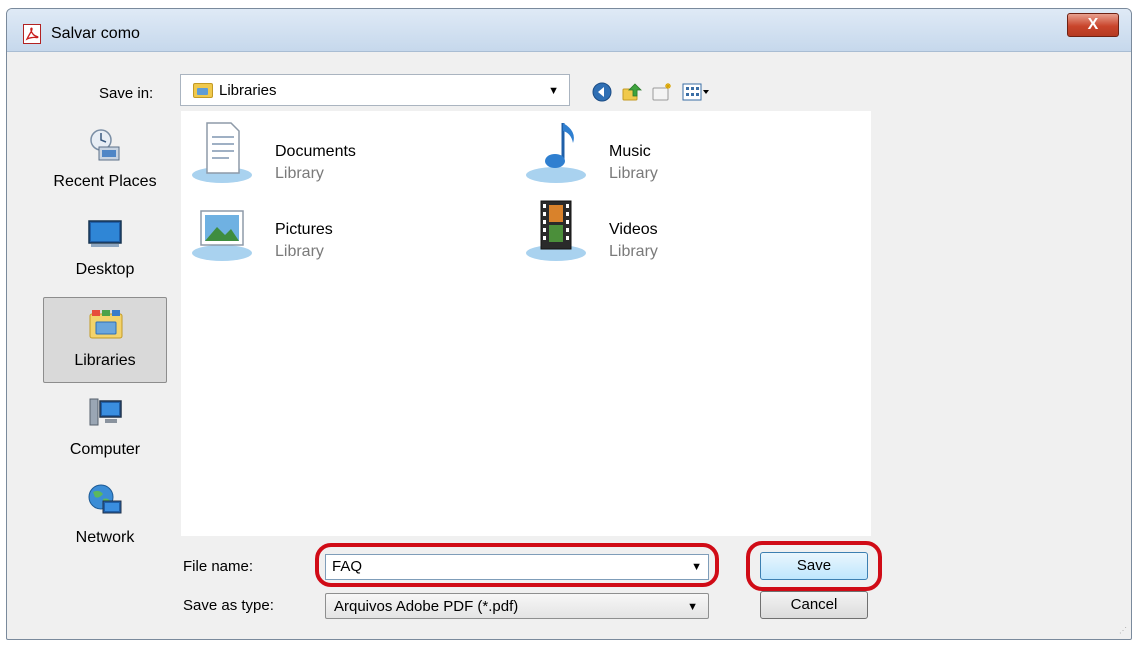 This screenshot has width=1134, height=645. I want to click on libraries-folder-icon, so click(203, 90).